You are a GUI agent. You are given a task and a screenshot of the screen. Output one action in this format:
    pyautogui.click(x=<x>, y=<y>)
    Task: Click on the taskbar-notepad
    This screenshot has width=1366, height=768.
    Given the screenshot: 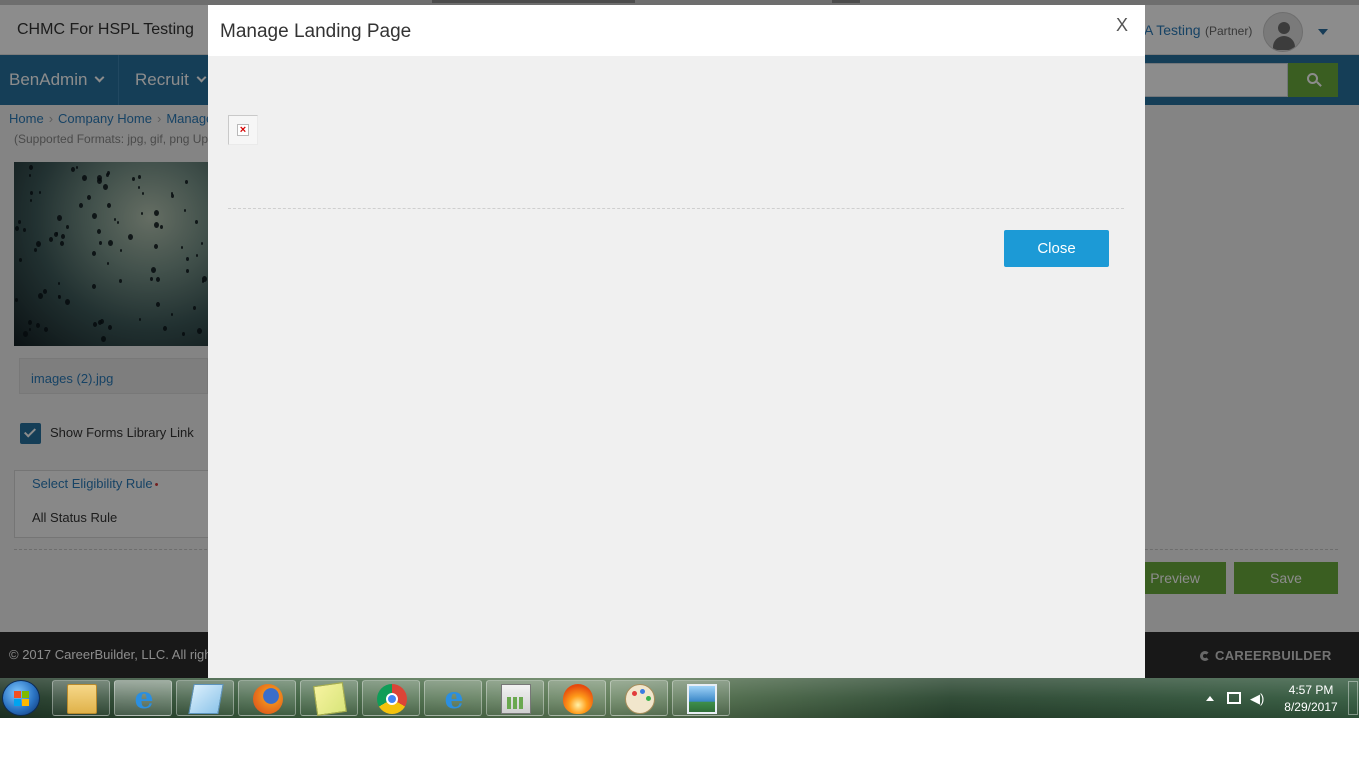 What is the action you would take?
    pyautogui.click(x=205, y=698)
    